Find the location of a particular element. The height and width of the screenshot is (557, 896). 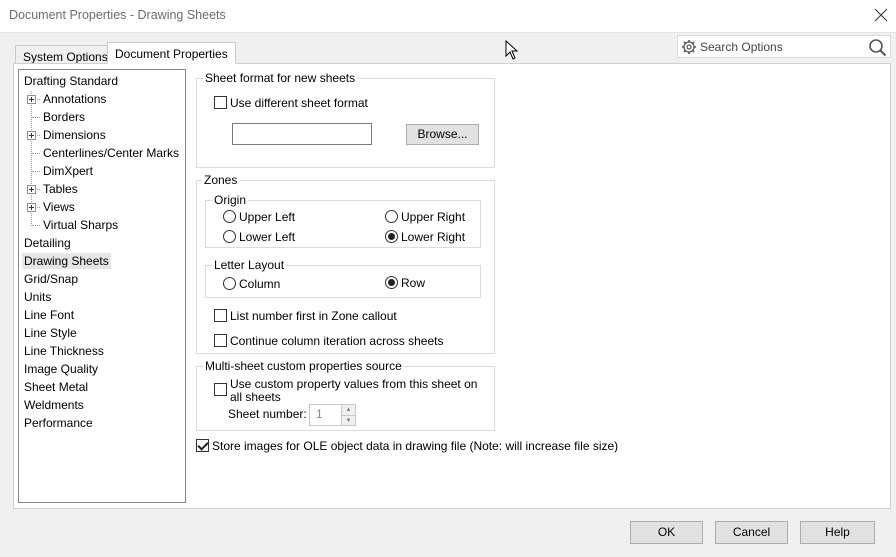

tree-item-line-thickness: Line Thickness is located at coordinates (64, 351).